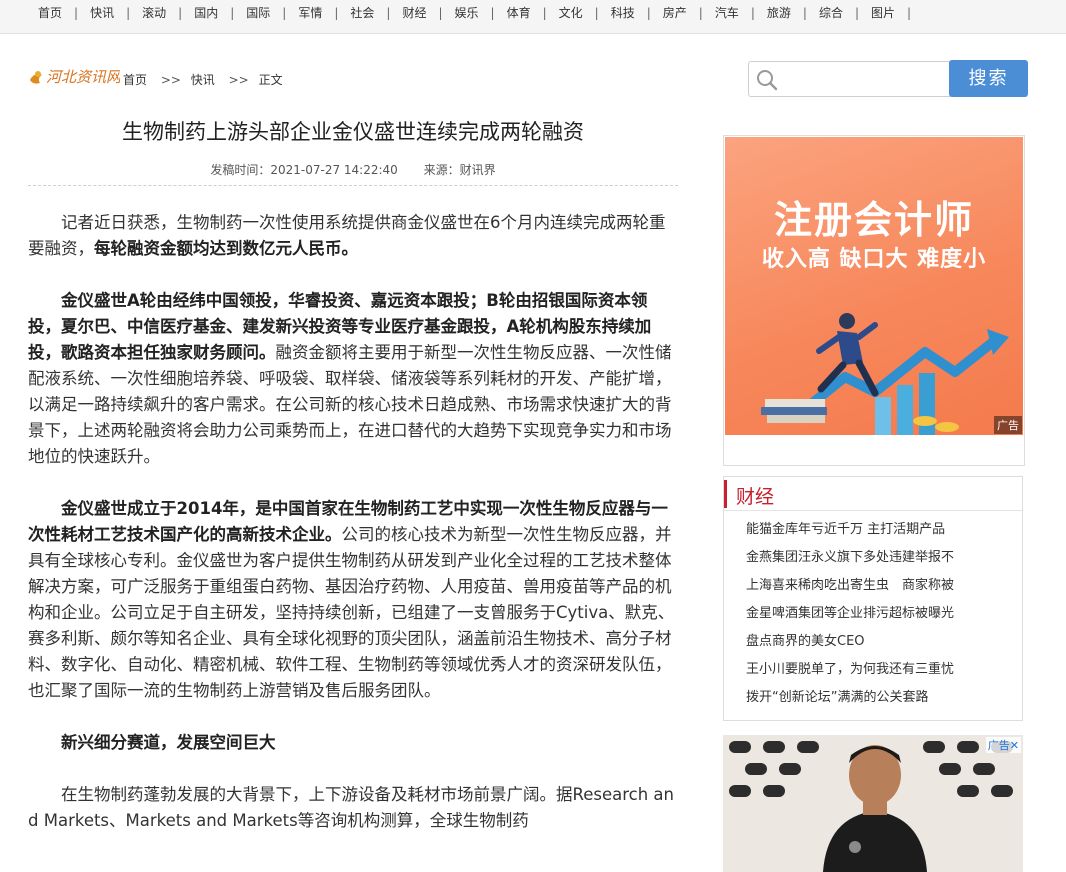 This screenshot has height=872, width=1066. I want to click on news-item: 上海喜来稀肉吃出寄生虫 商家称被, so click(850, 591).